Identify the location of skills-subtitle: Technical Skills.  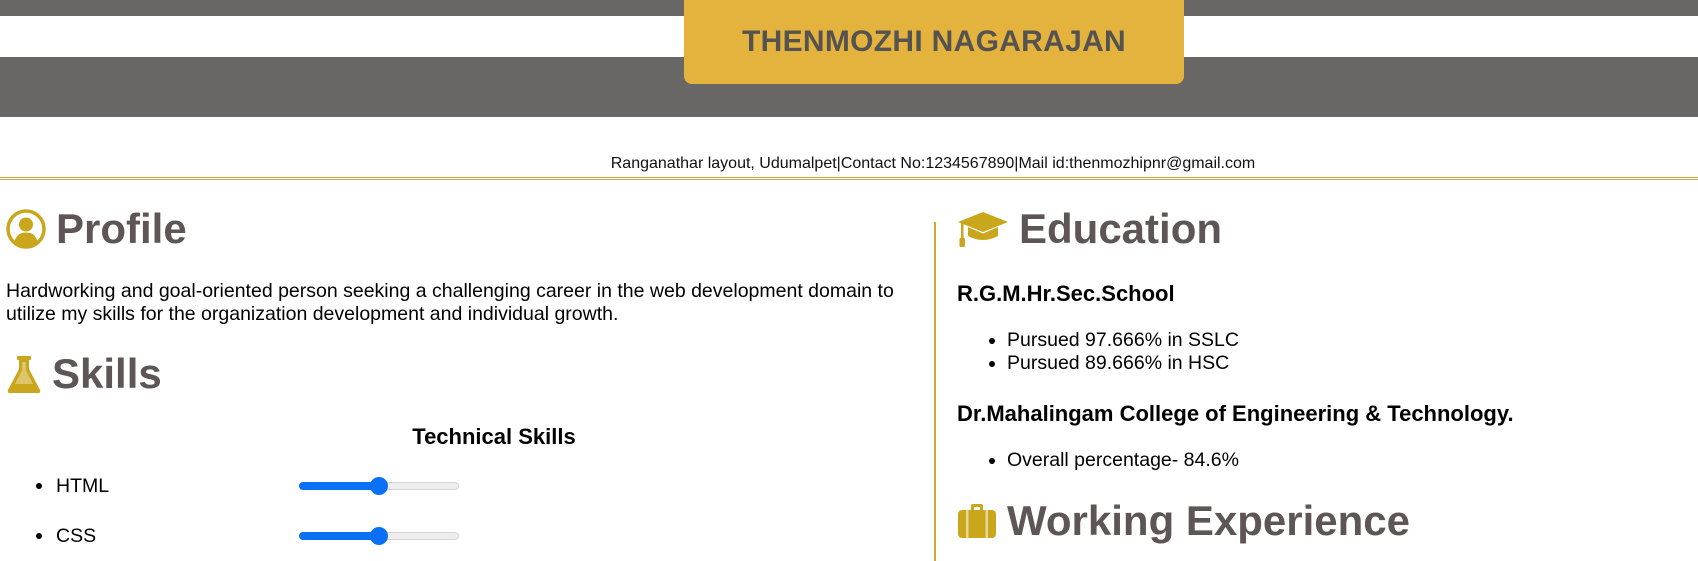
(494, 436).